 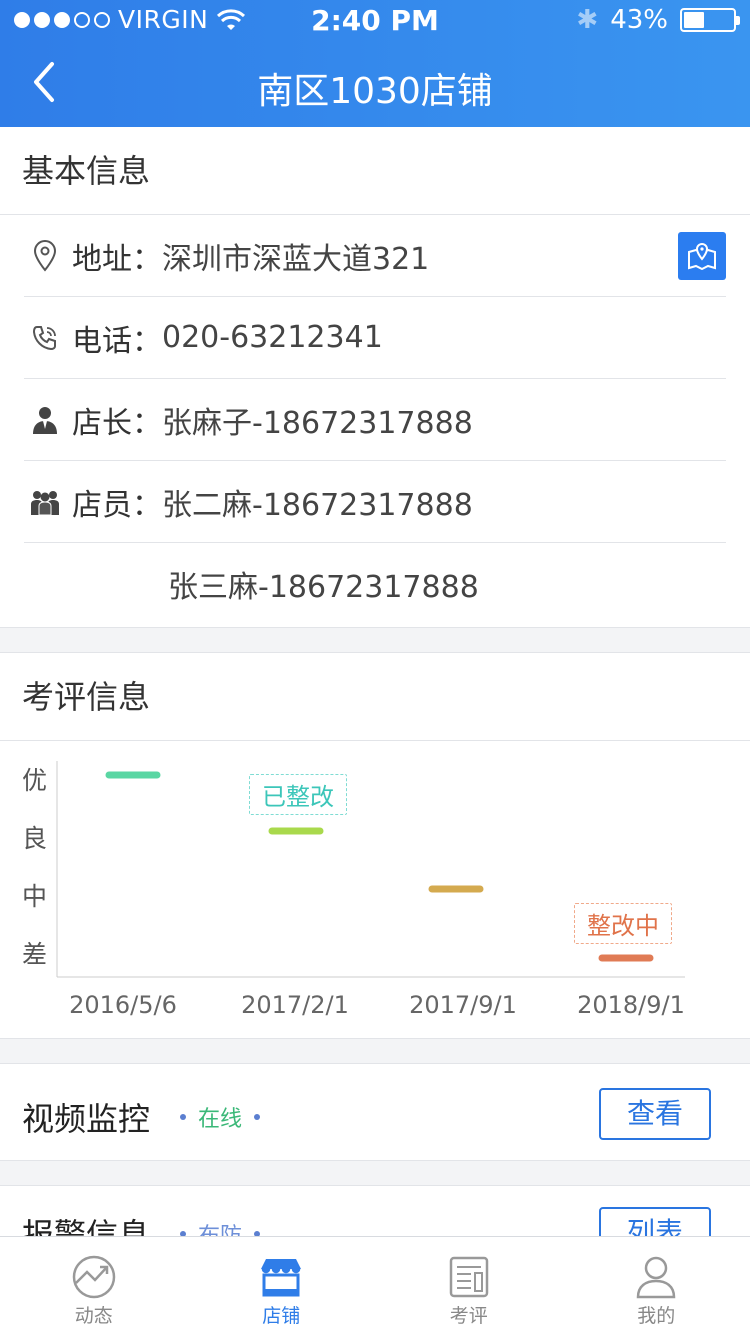 I want to click on map-icon, so click(x=702, y=256).